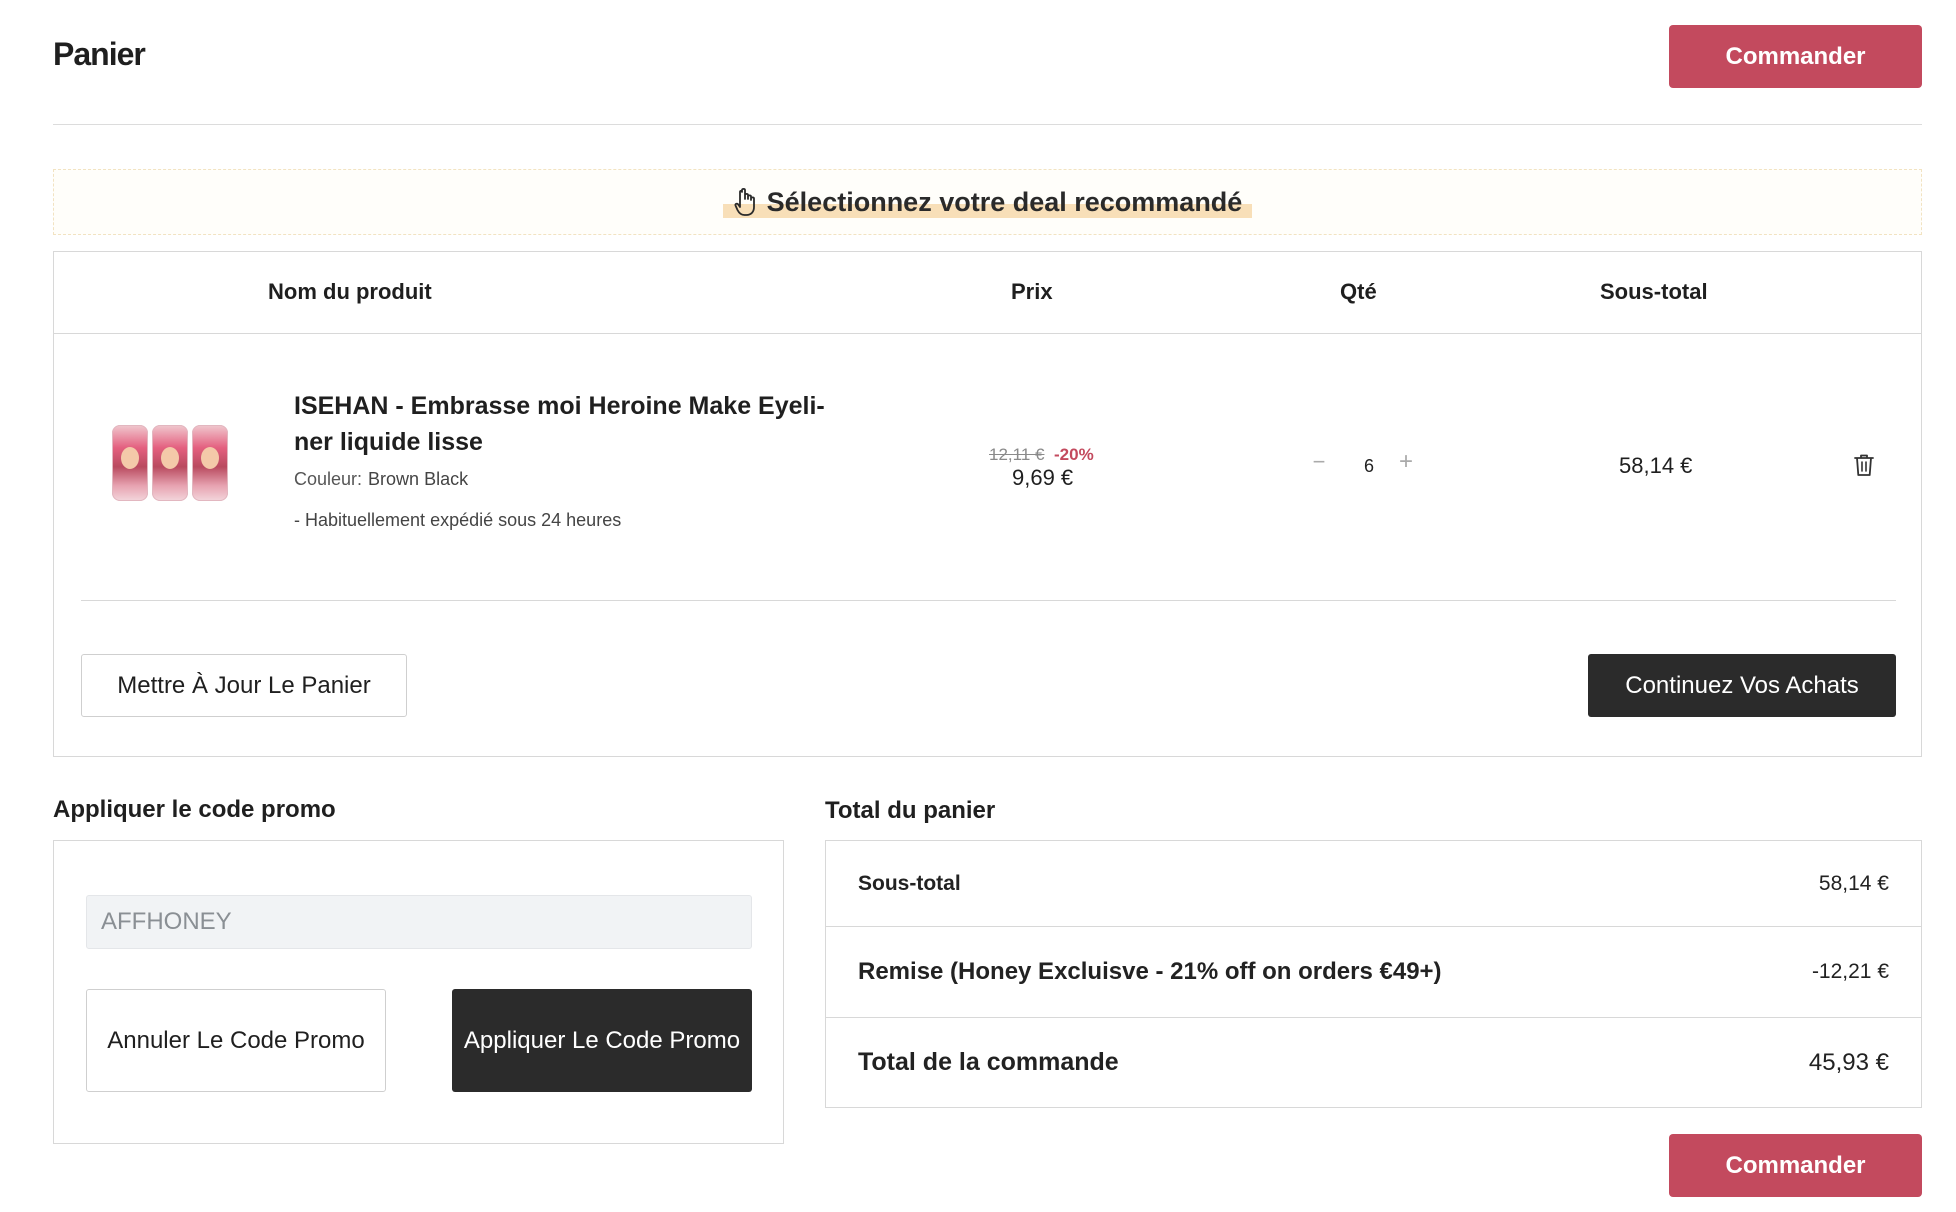 The width and height of the screenshot is (1956, 1212). I want to click on discount-value: -12,21 €, so click(1850, 971).